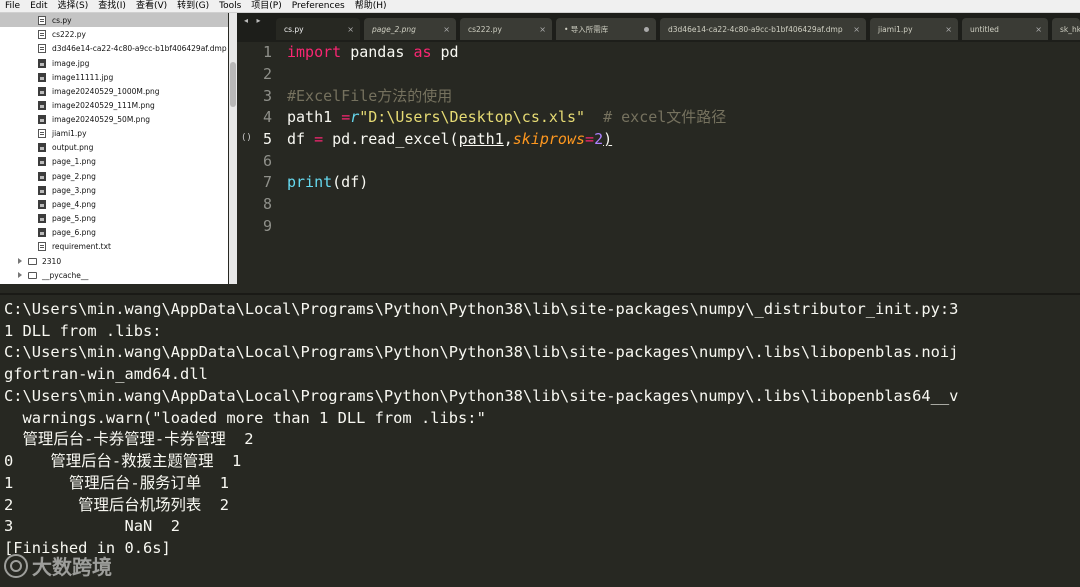 This screenshot has height=587, width=1080. I want to click on folder-name: __pycache__, so click(65, 275).